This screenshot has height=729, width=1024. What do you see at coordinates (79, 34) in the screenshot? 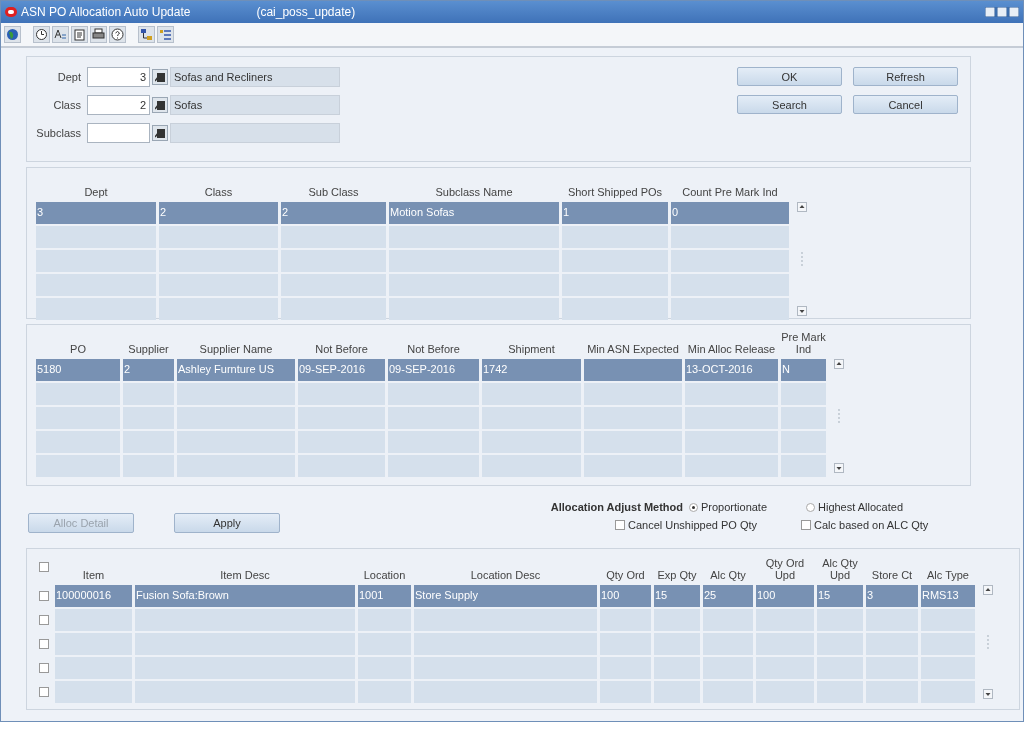
I see `notes-icon` at bounding box center [79, 34].